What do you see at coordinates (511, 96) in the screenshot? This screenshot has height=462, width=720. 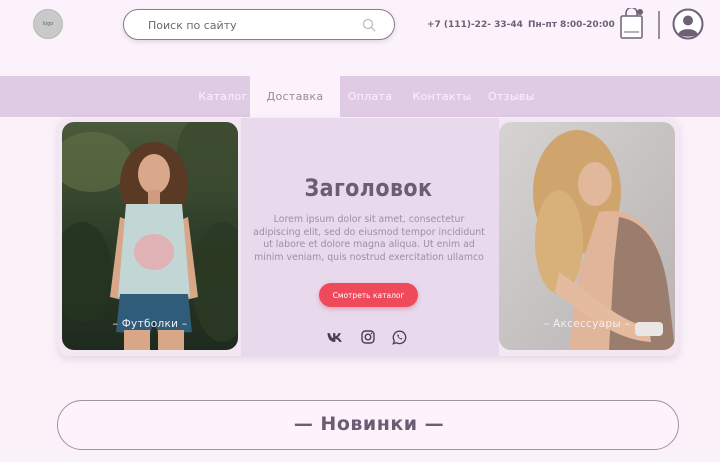 I see `nav-item-reviews: Отзывы` at bounding box center [511, 96].